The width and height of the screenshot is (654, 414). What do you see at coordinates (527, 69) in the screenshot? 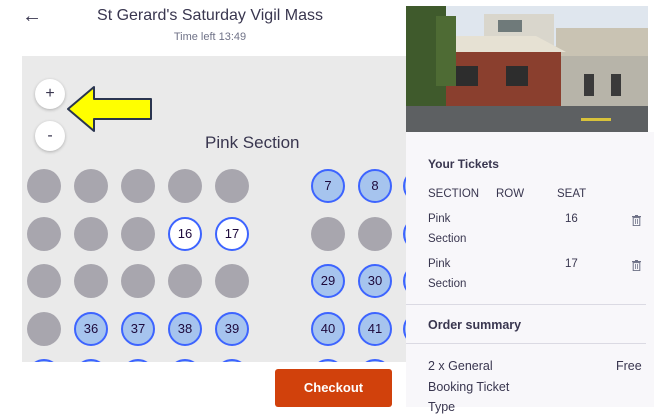
I see `venue-photo` at bounding box center [527, 69].